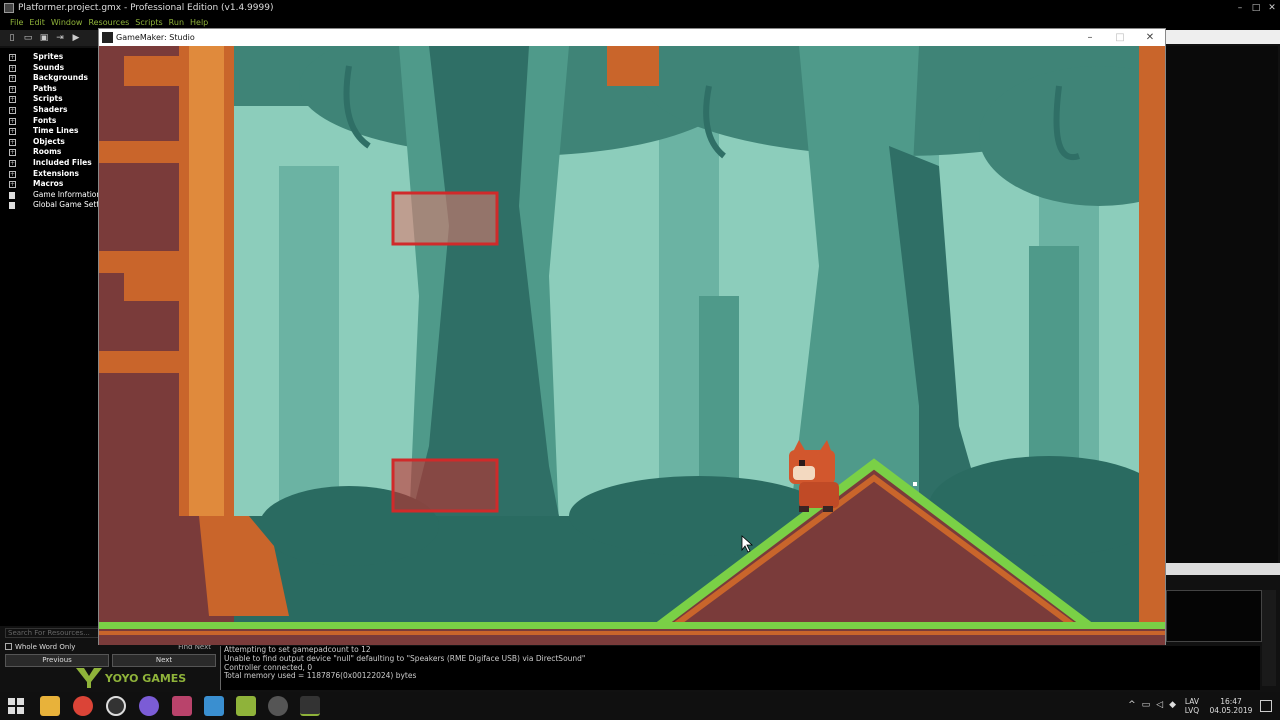 The width and height of the screenshot is (1280, 720). Describe the element at coordinates (915, 484) in the screenshot. I see `sparkle` at that location.